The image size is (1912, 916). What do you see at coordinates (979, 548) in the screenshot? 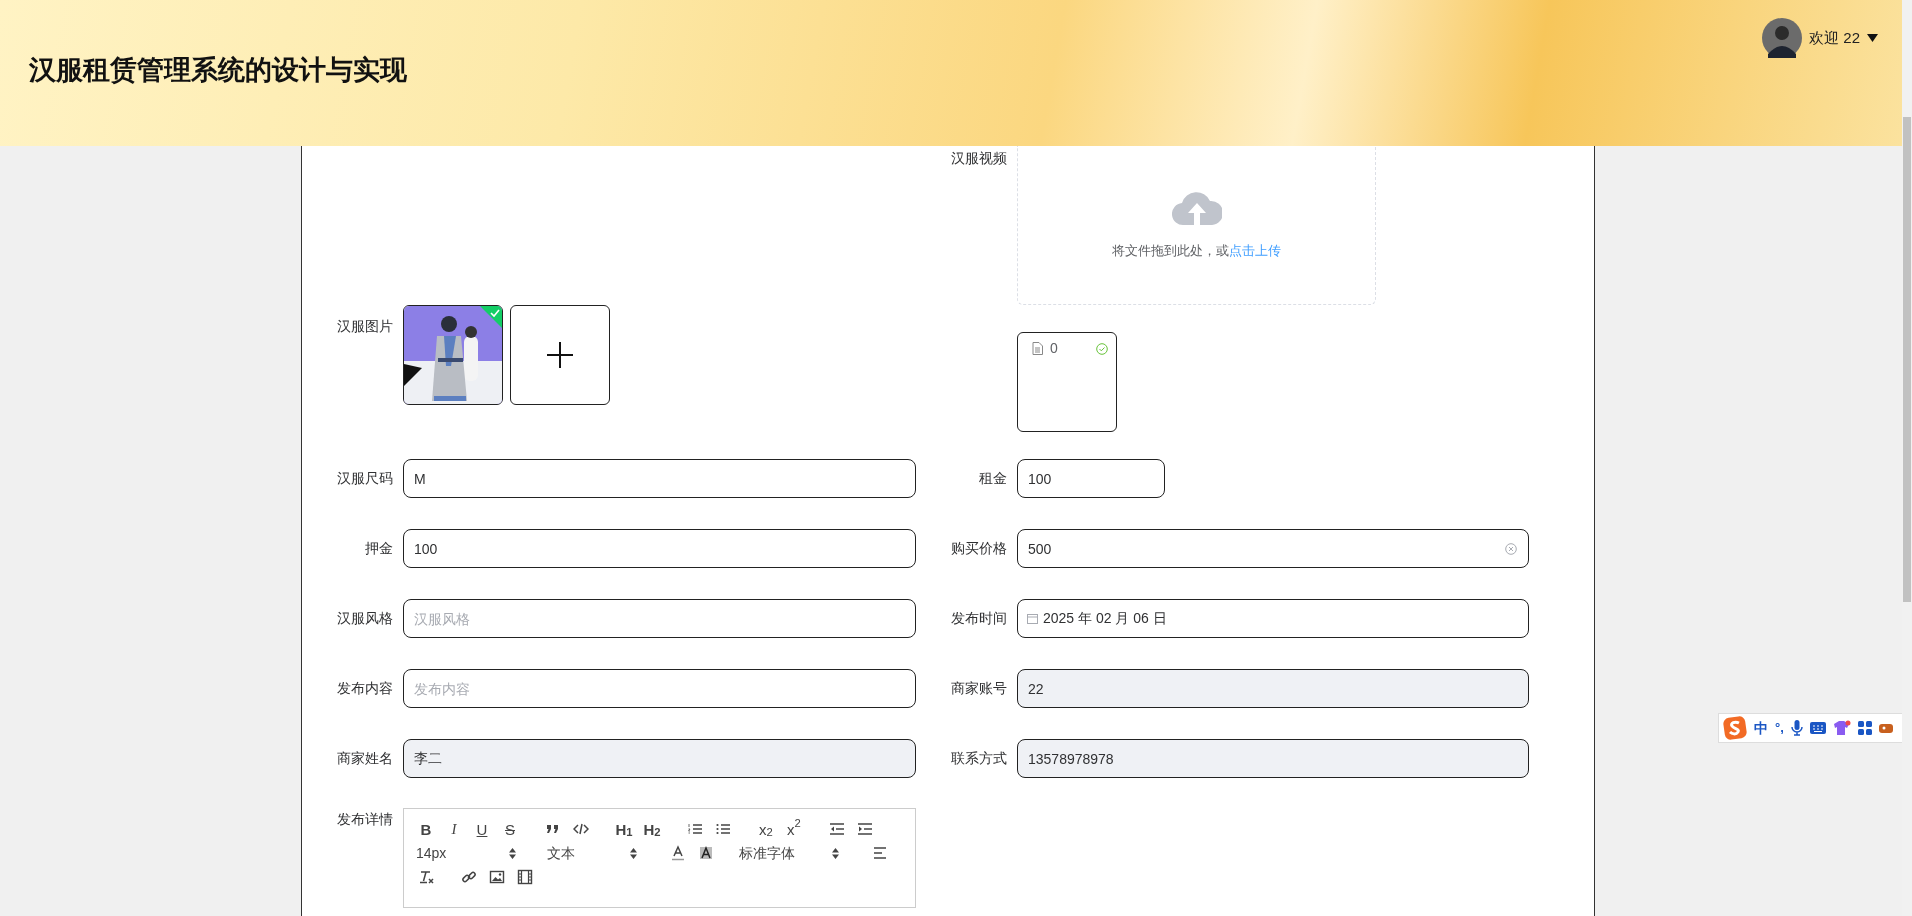
I see `field-label: 购买价格` at bounding box center [979, 548].